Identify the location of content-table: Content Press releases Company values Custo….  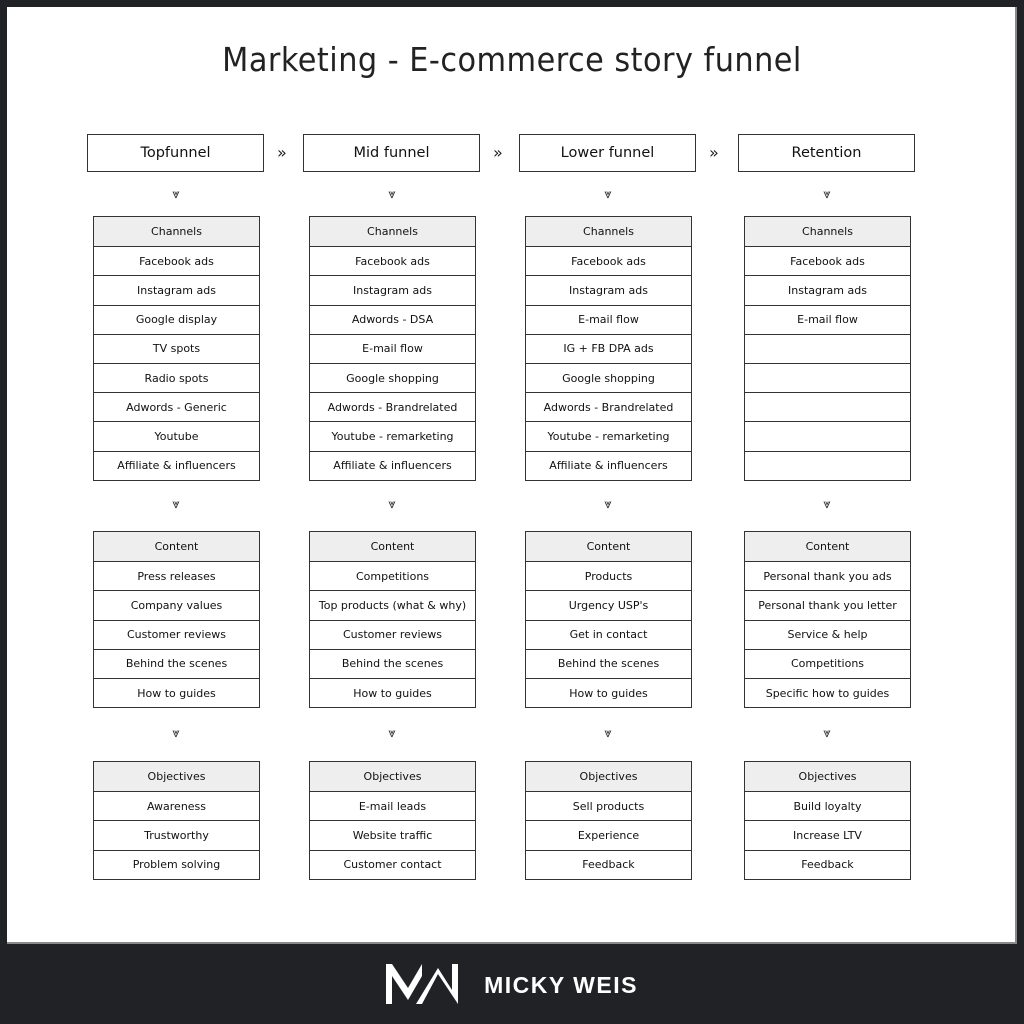
(176, 620).